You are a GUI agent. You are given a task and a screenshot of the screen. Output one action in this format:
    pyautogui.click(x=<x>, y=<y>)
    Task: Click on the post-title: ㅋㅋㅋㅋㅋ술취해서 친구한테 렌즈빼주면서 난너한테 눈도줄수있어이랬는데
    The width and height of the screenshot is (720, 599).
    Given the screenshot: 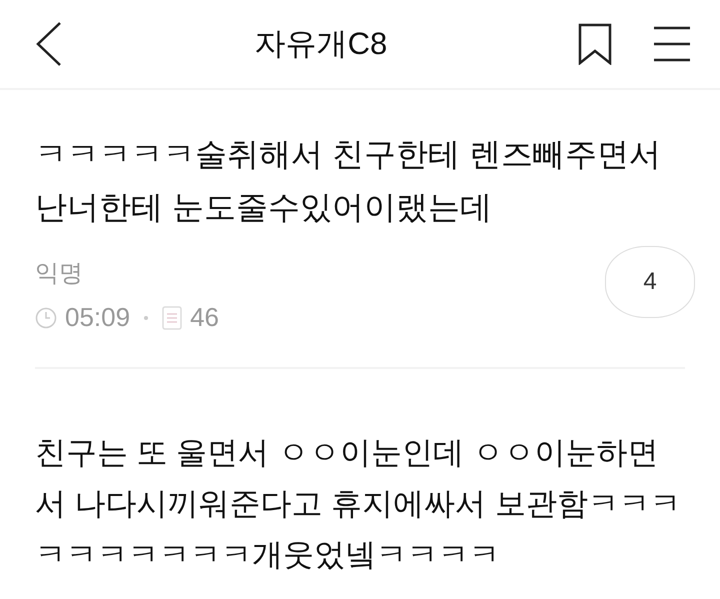 What is the action you would take?
    pyautogui.click(x=348, y=181)
    